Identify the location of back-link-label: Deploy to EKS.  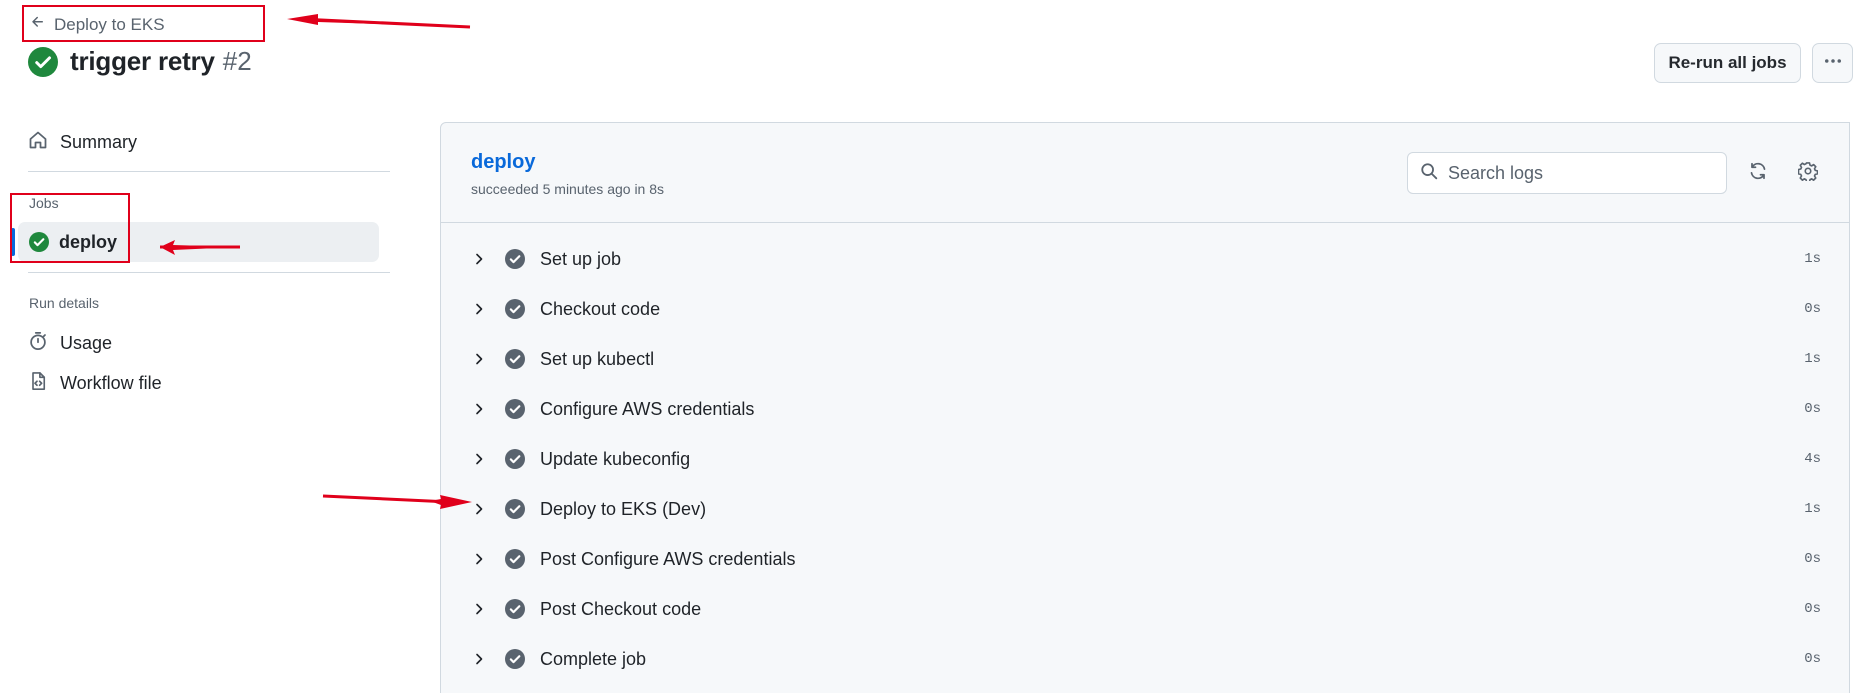
(109, 24).